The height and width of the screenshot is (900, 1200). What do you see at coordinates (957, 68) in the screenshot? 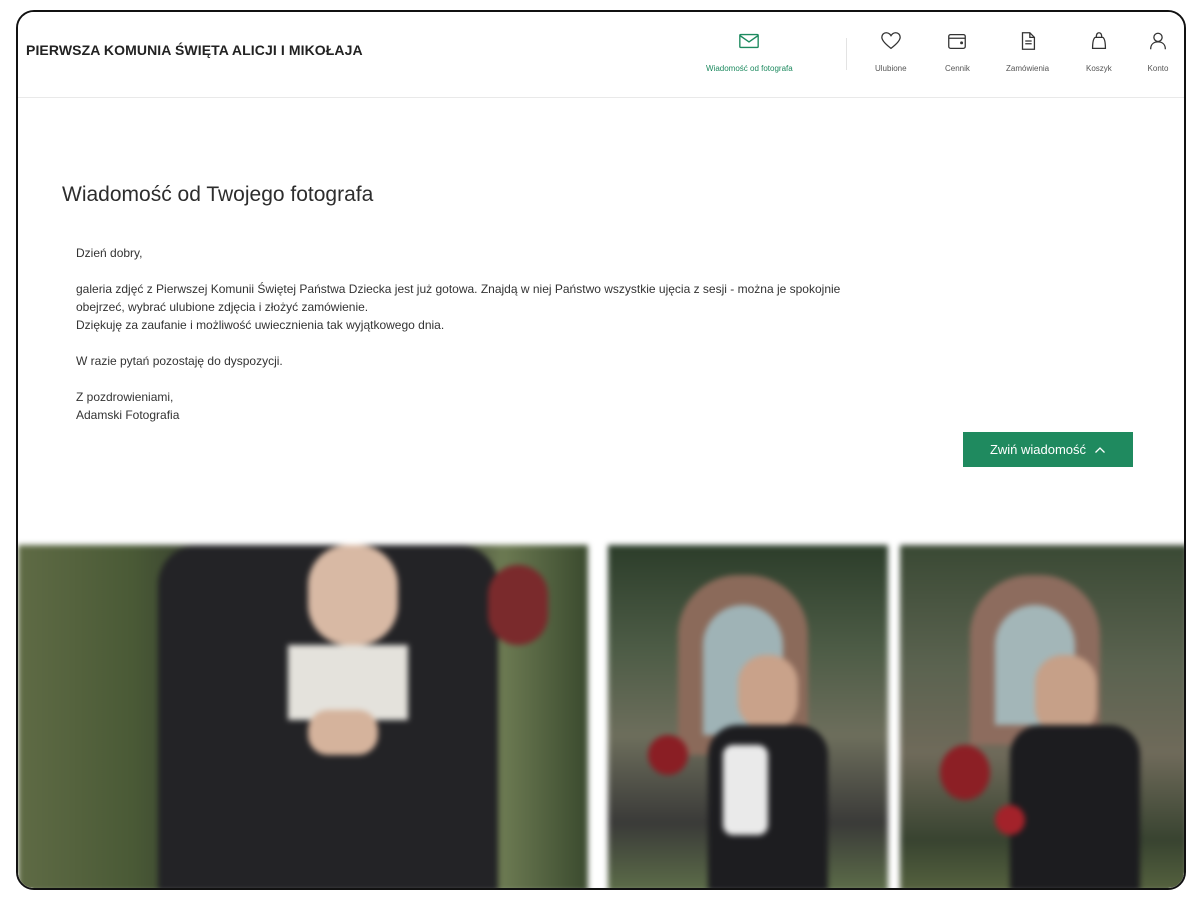
I see `nav-pricing-label: Cennik` at bounding box center [957, 68].